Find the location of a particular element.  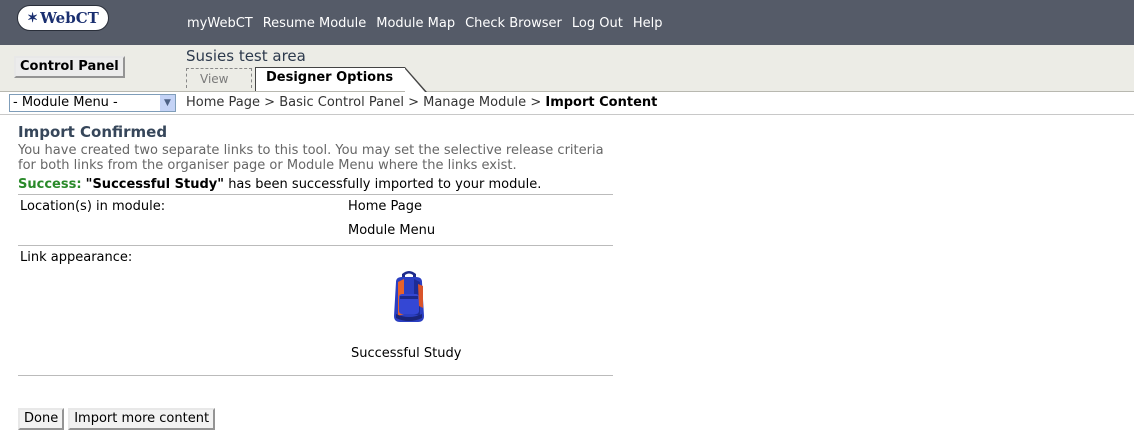

tab-designer-label: Designer Options is located at coordinates (330, 77).